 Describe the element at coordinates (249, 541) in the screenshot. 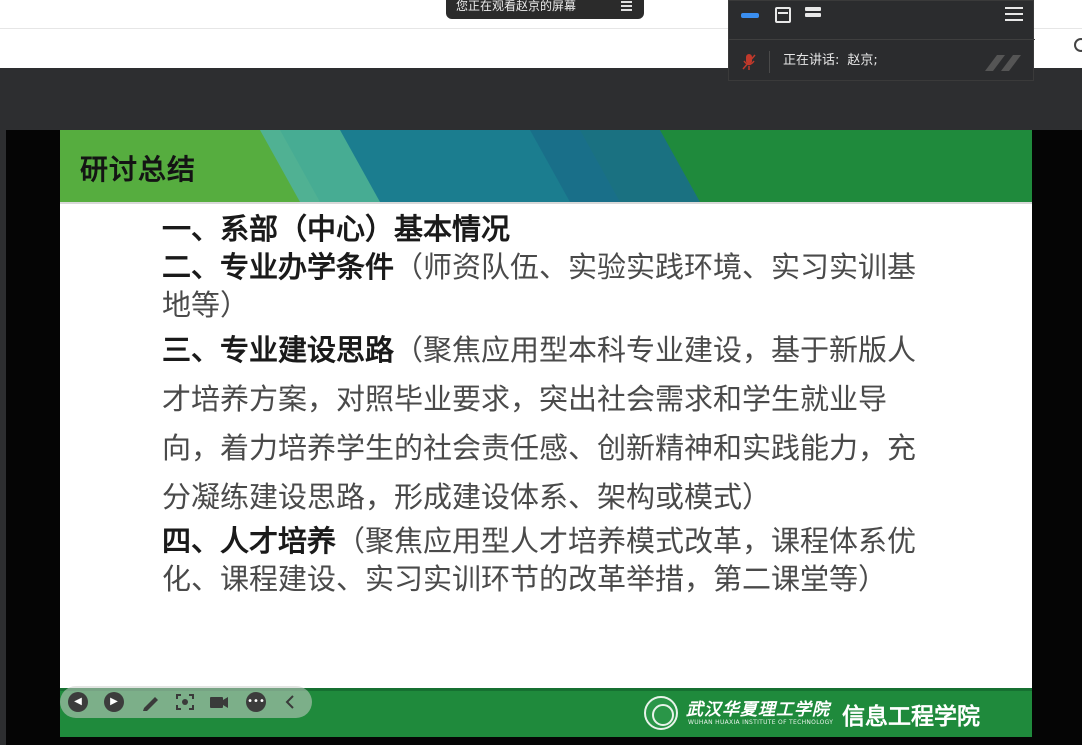

I see `item-heading: 四、人才培养` at that location.